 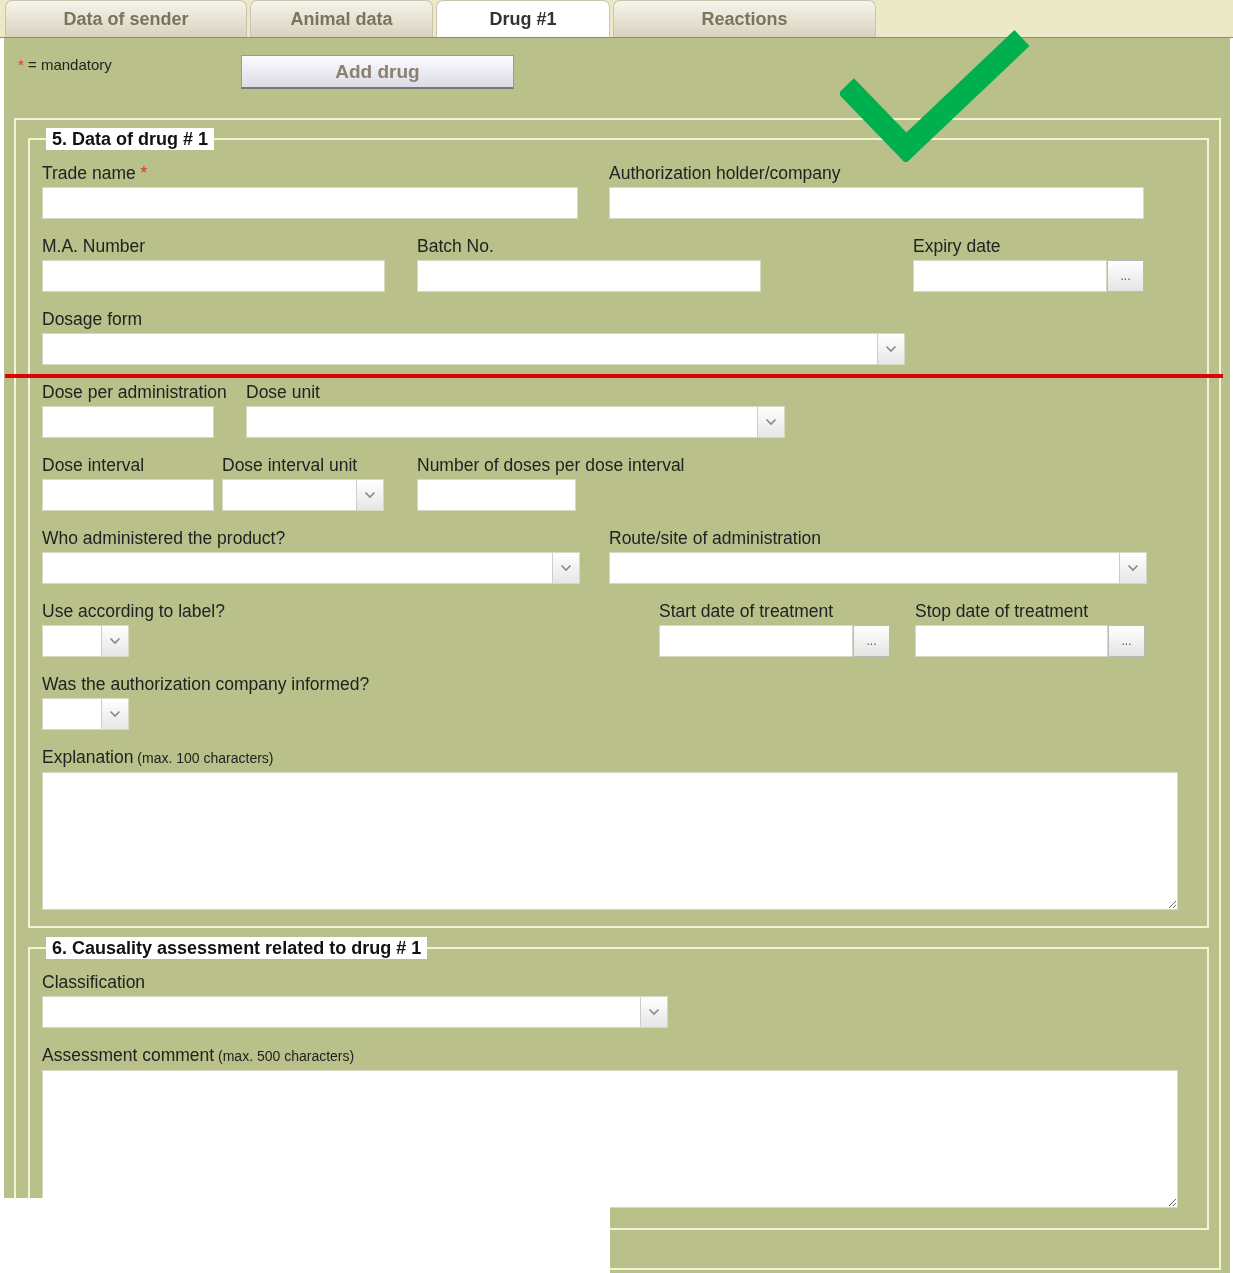 I want to click on field-label: Number of doses per dose interval, so click(x=551, y=465).